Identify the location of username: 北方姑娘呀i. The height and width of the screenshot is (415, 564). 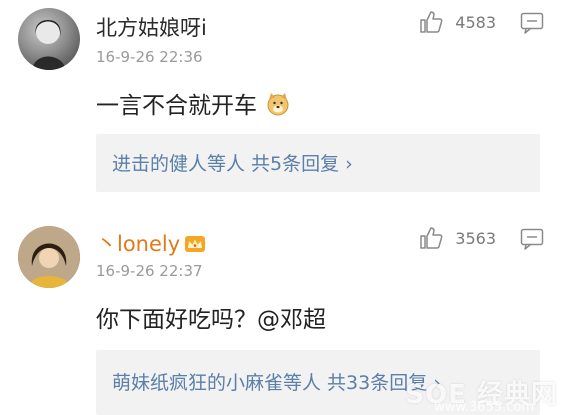
(151, 27).